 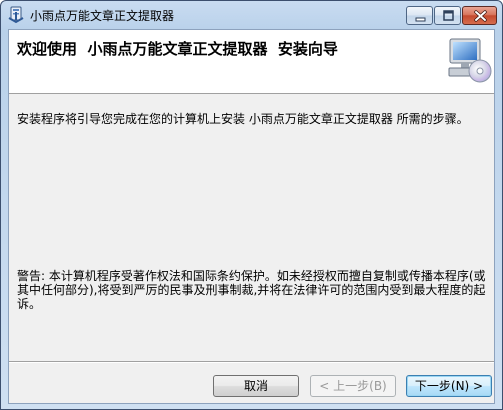 What do you see at coordinates (469, 61) in the screenshot?
I see `computer-cd-icon` at bounding box center [469, 61].